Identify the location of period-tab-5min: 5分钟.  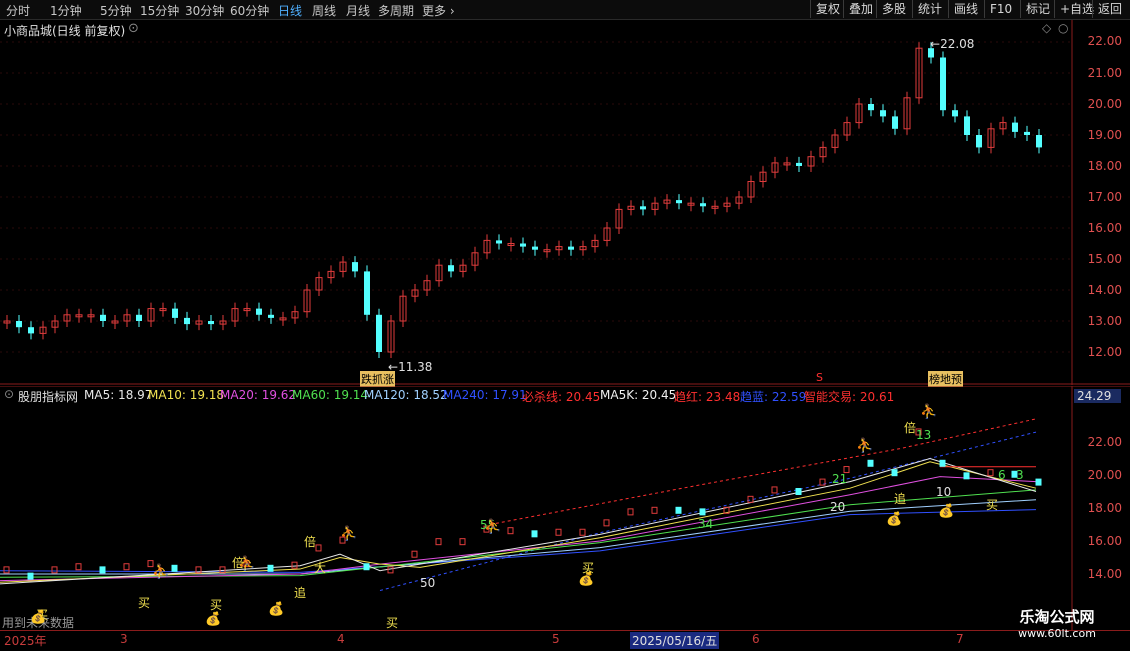
(116, 10).